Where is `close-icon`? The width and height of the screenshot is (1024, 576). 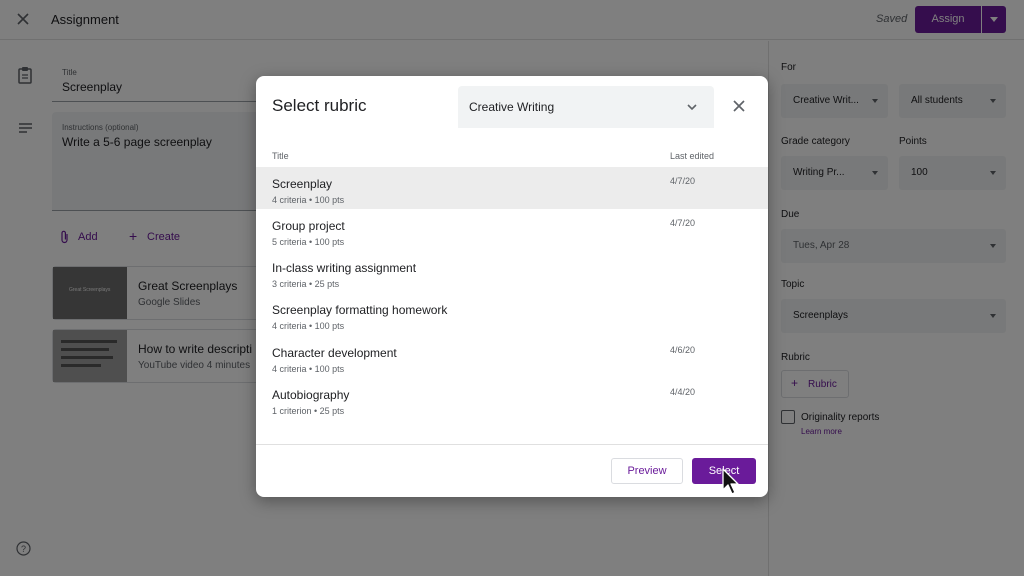
close-icon is located at coordinates (739, 106).